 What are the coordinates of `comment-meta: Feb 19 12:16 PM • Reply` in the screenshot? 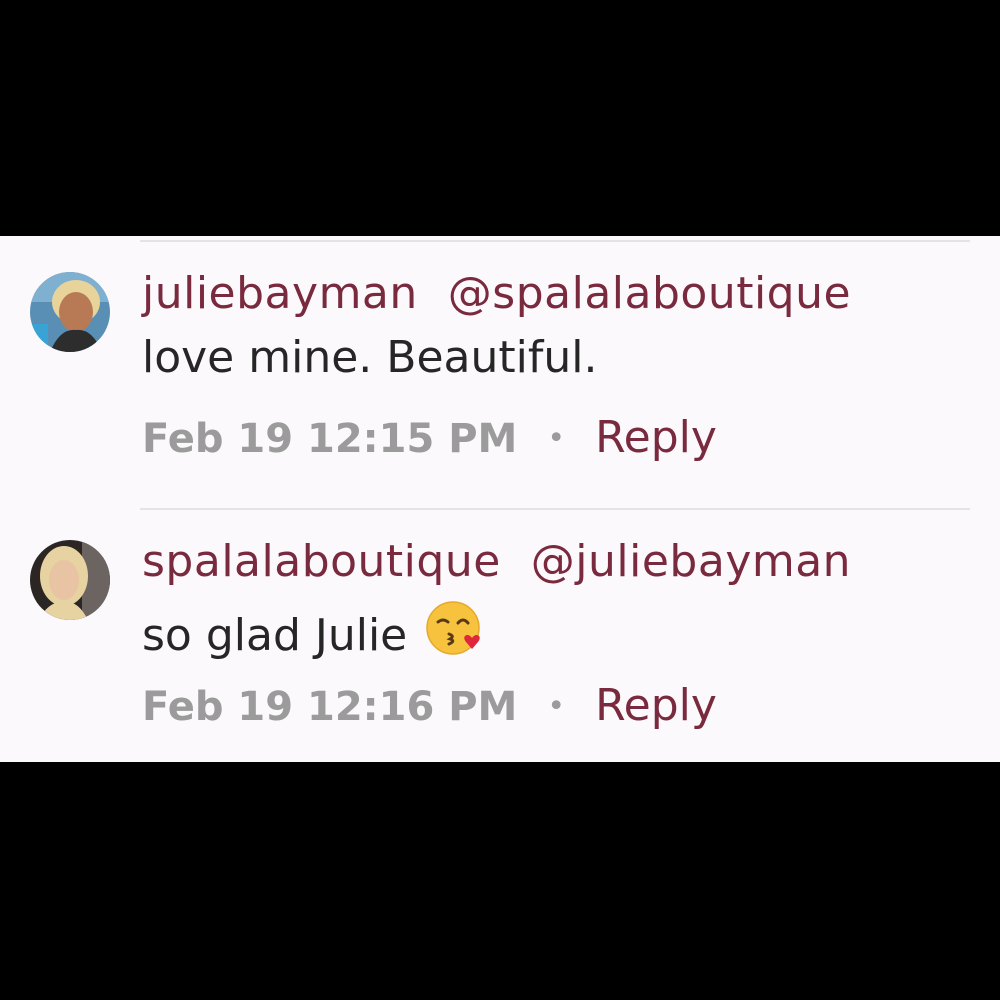 It's located at (429, 706).